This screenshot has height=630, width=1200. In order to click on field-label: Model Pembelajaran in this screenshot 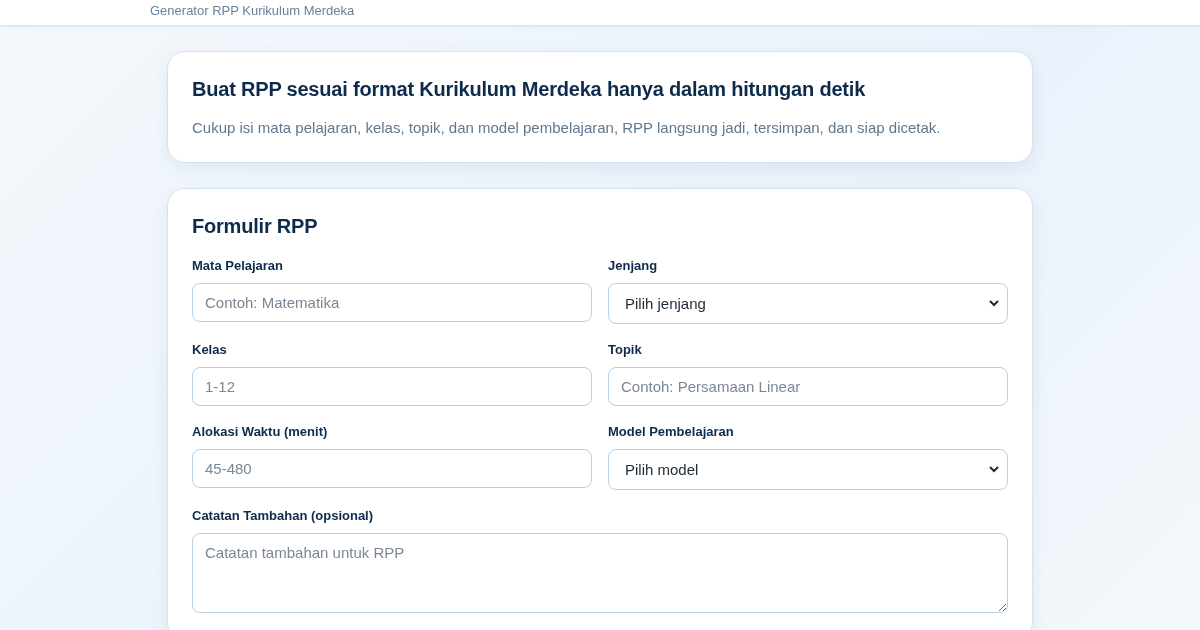, I will do `click(671, 431)`.